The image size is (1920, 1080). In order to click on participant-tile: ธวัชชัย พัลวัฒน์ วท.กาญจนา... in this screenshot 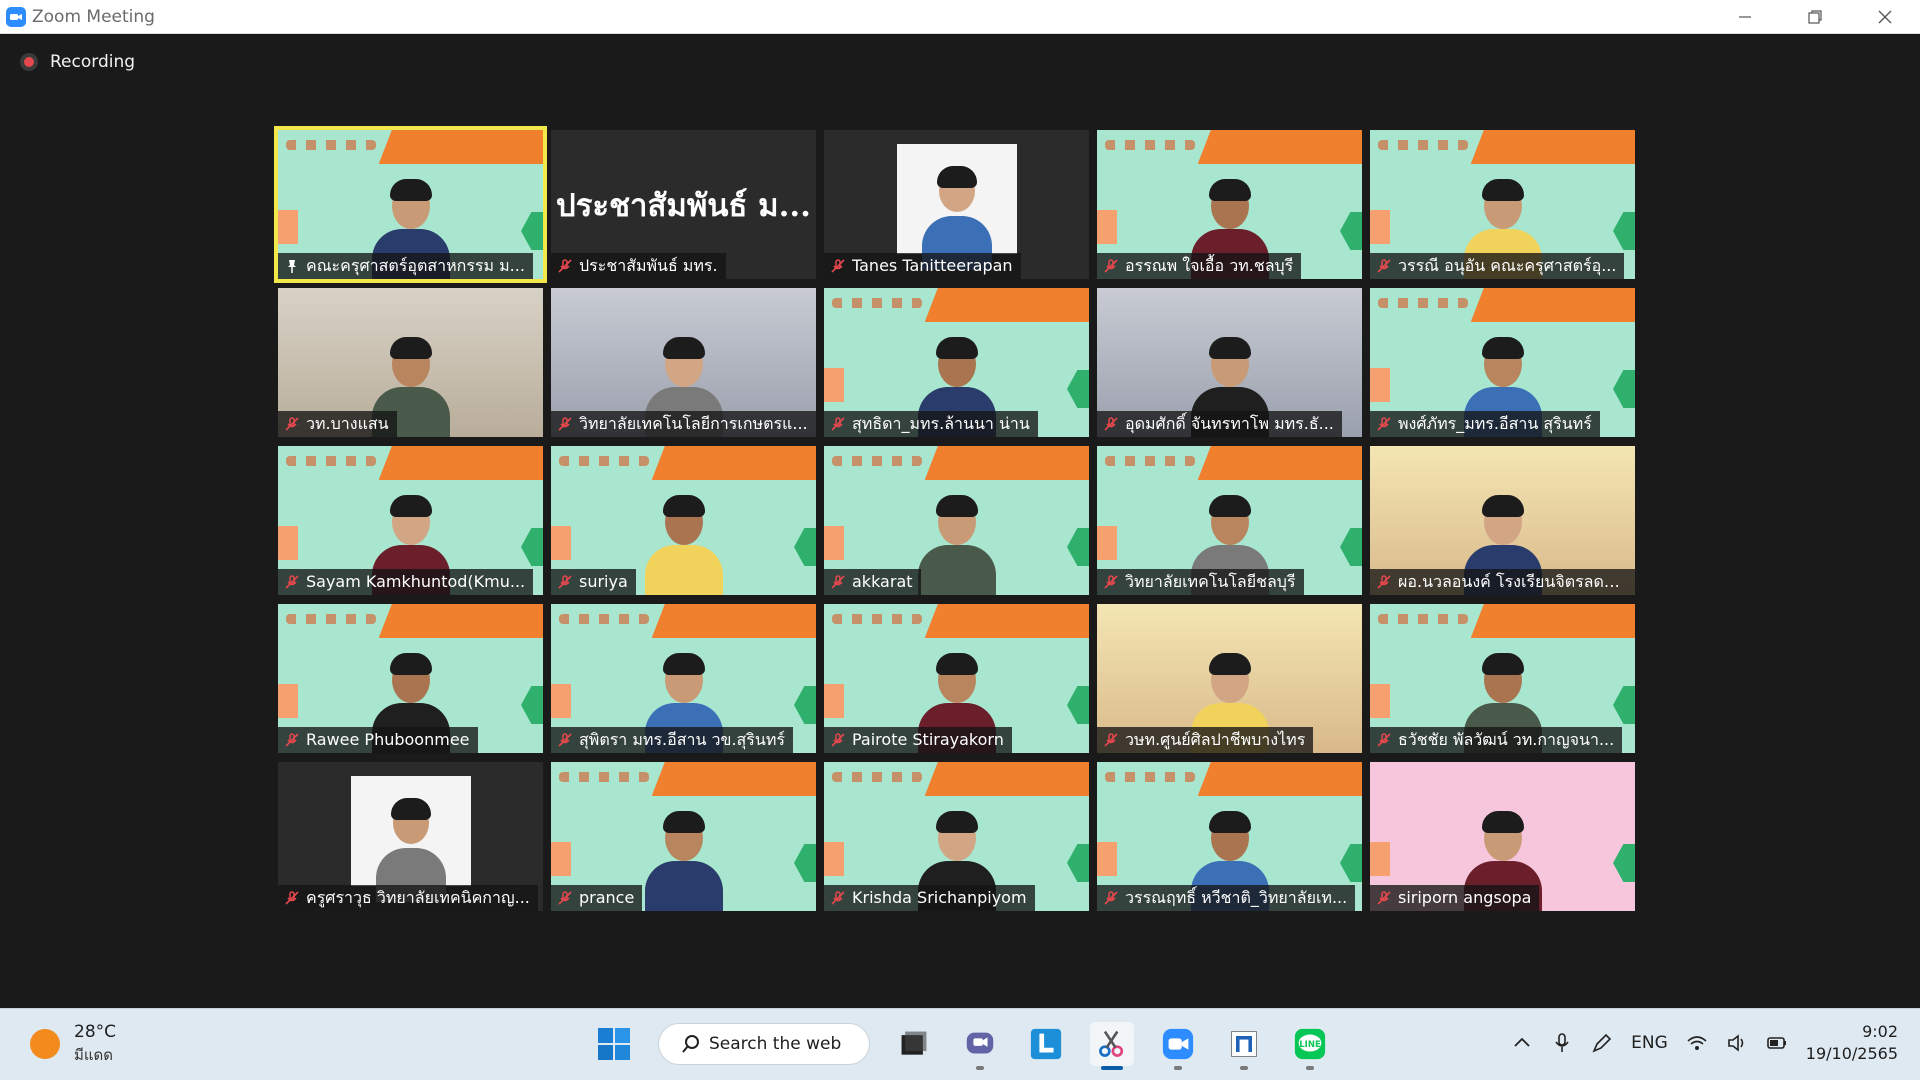, I will do `click(1502, 678)`.